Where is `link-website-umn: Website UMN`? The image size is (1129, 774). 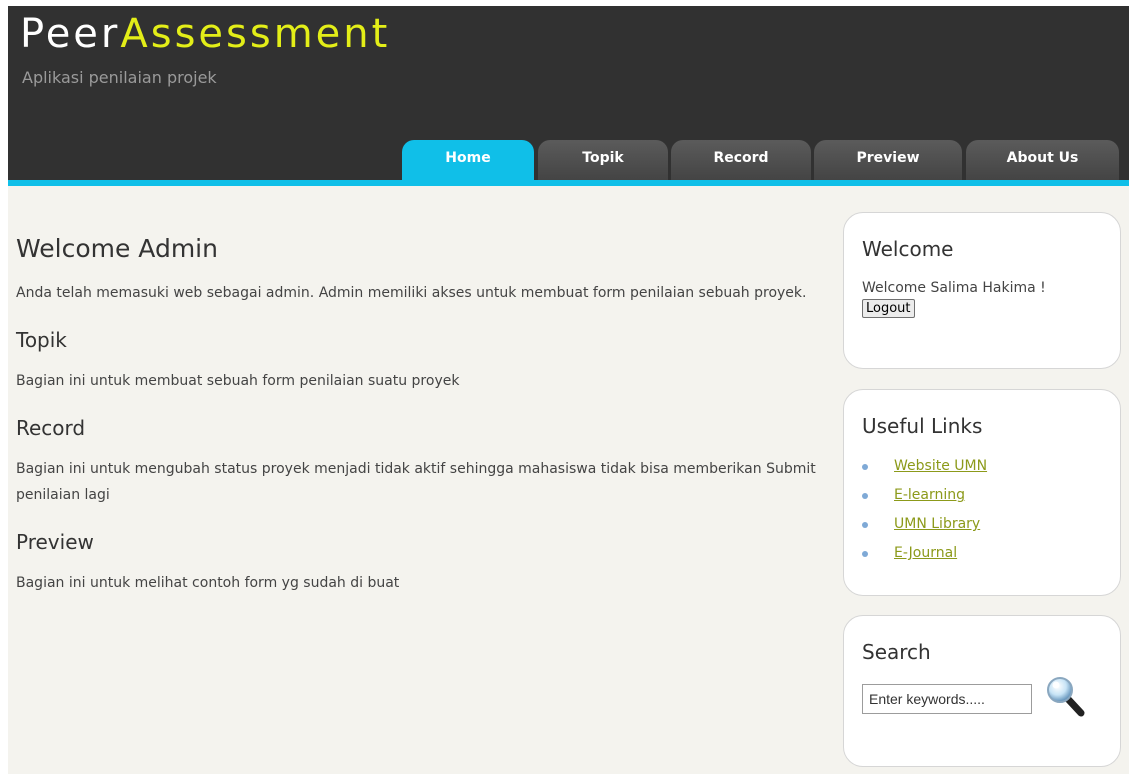
link-website-umn: Website UMN is located at coordinates (940, 466).